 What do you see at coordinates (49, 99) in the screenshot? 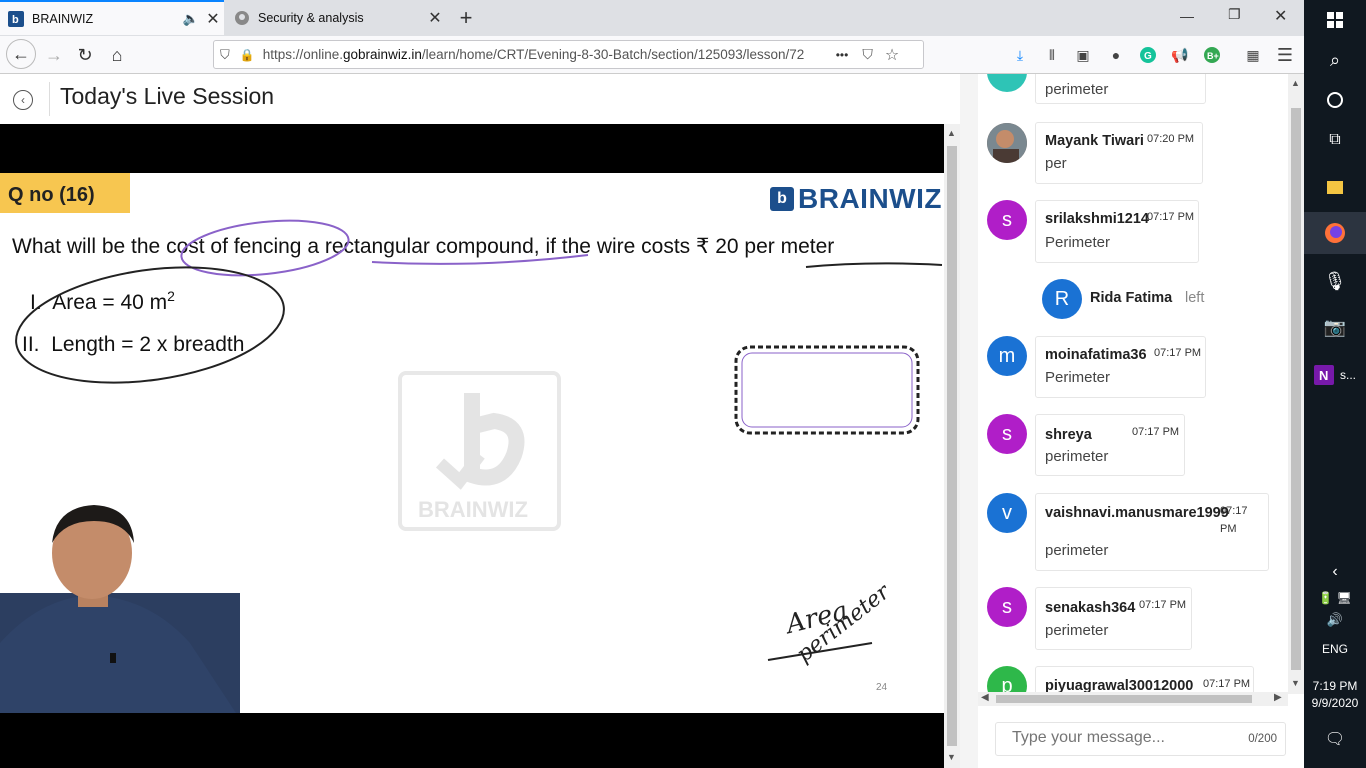
I see `header-divider` at bounding box center [49, 99].